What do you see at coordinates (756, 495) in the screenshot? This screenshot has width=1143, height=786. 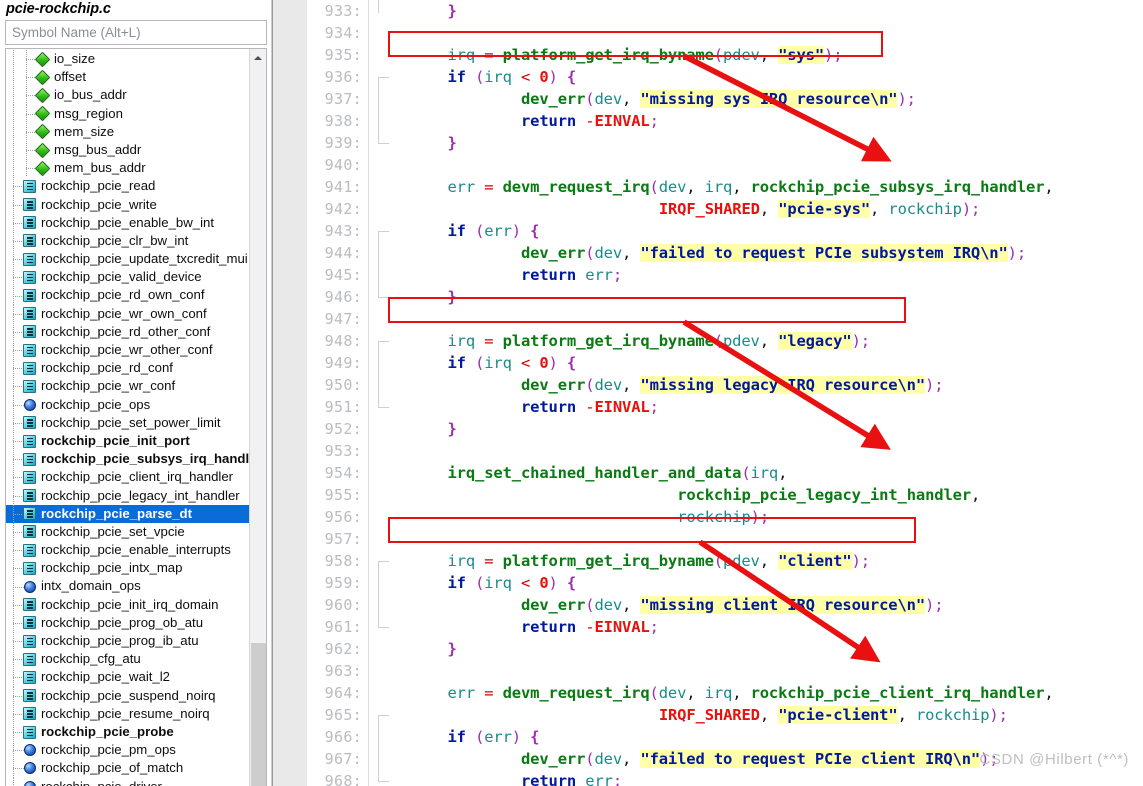 I see `code-line: rockchip_pcie_legacy_int_handler,` at bounding box center [756, 495].